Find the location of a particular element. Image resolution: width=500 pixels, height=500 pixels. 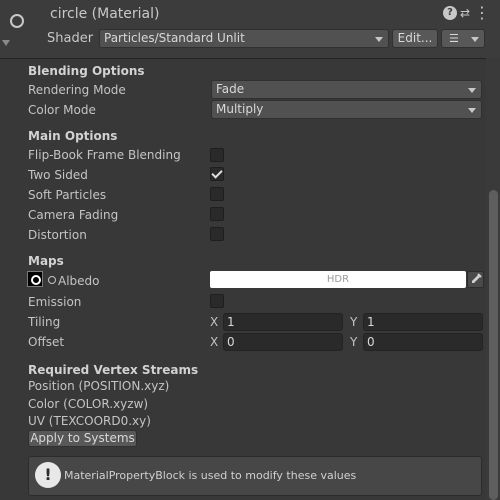

scrollbar-thumb is located at coordinates (493, 345).